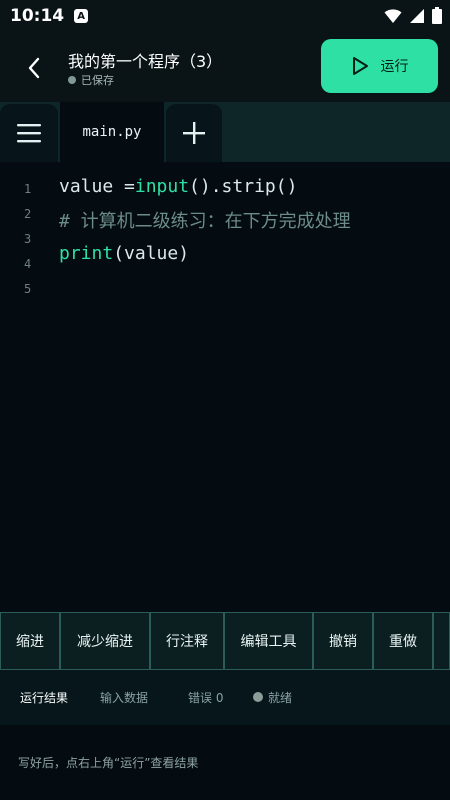  I want to click on plus-icon, so click(194, 133).